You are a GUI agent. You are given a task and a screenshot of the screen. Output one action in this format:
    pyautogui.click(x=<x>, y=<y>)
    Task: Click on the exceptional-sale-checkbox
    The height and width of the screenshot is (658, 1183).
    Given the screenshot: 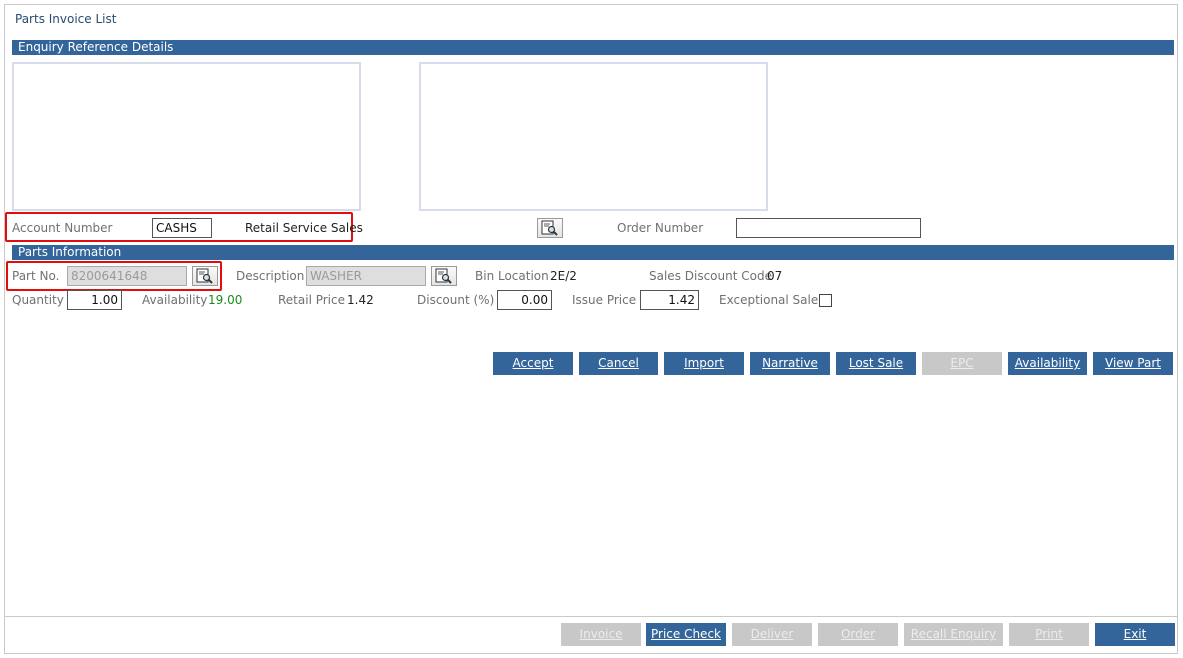 What is the action you would take?
    pyautogui.click(x=825, y=300)
    